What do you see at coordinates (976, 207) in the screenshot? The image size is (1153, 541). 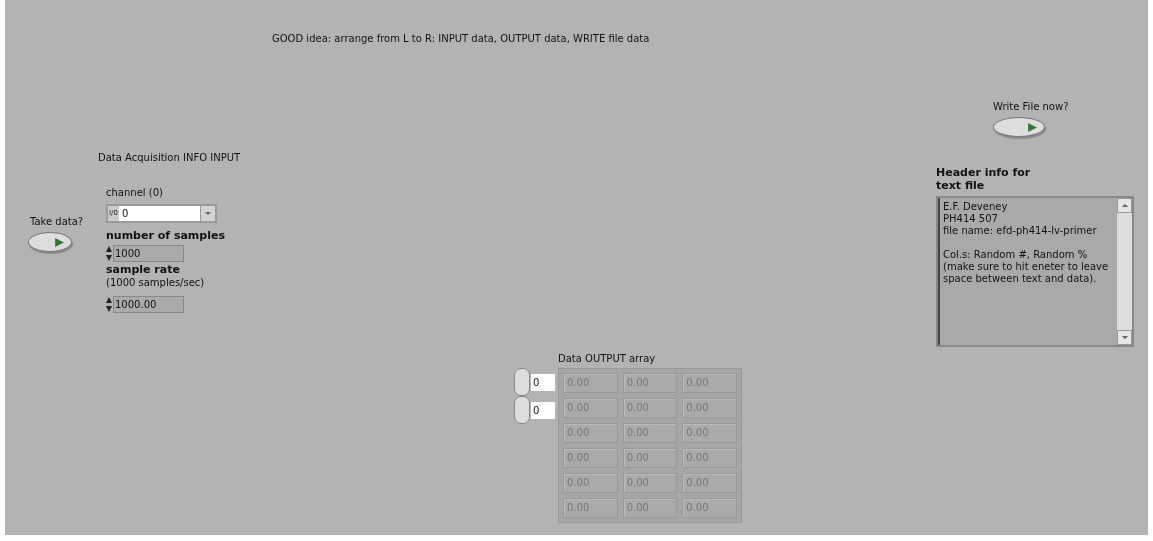 I see `header-text-line: E.F. Deveney` at bounding box center [976, 207].